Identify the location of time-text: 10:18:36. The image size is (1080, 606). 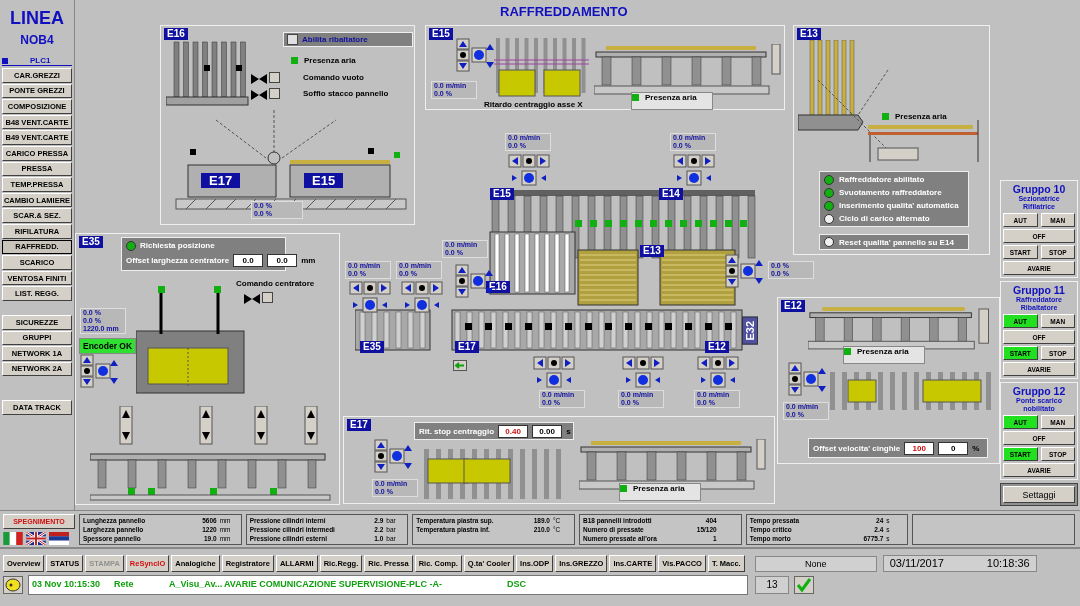
(1008, 563).